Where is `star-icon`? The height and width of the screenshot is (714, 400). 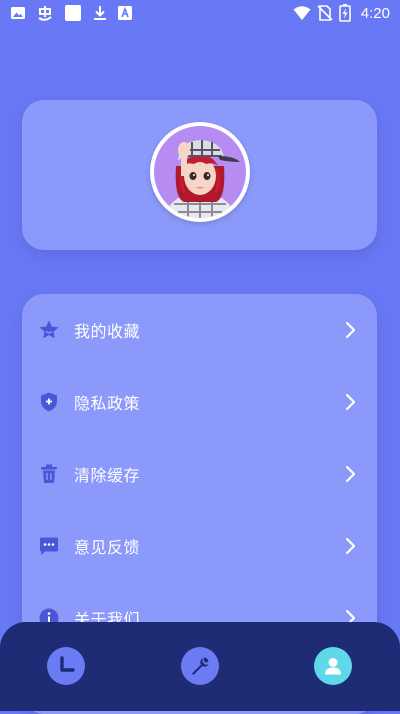
star-icon is located at coordinates (49, 329).